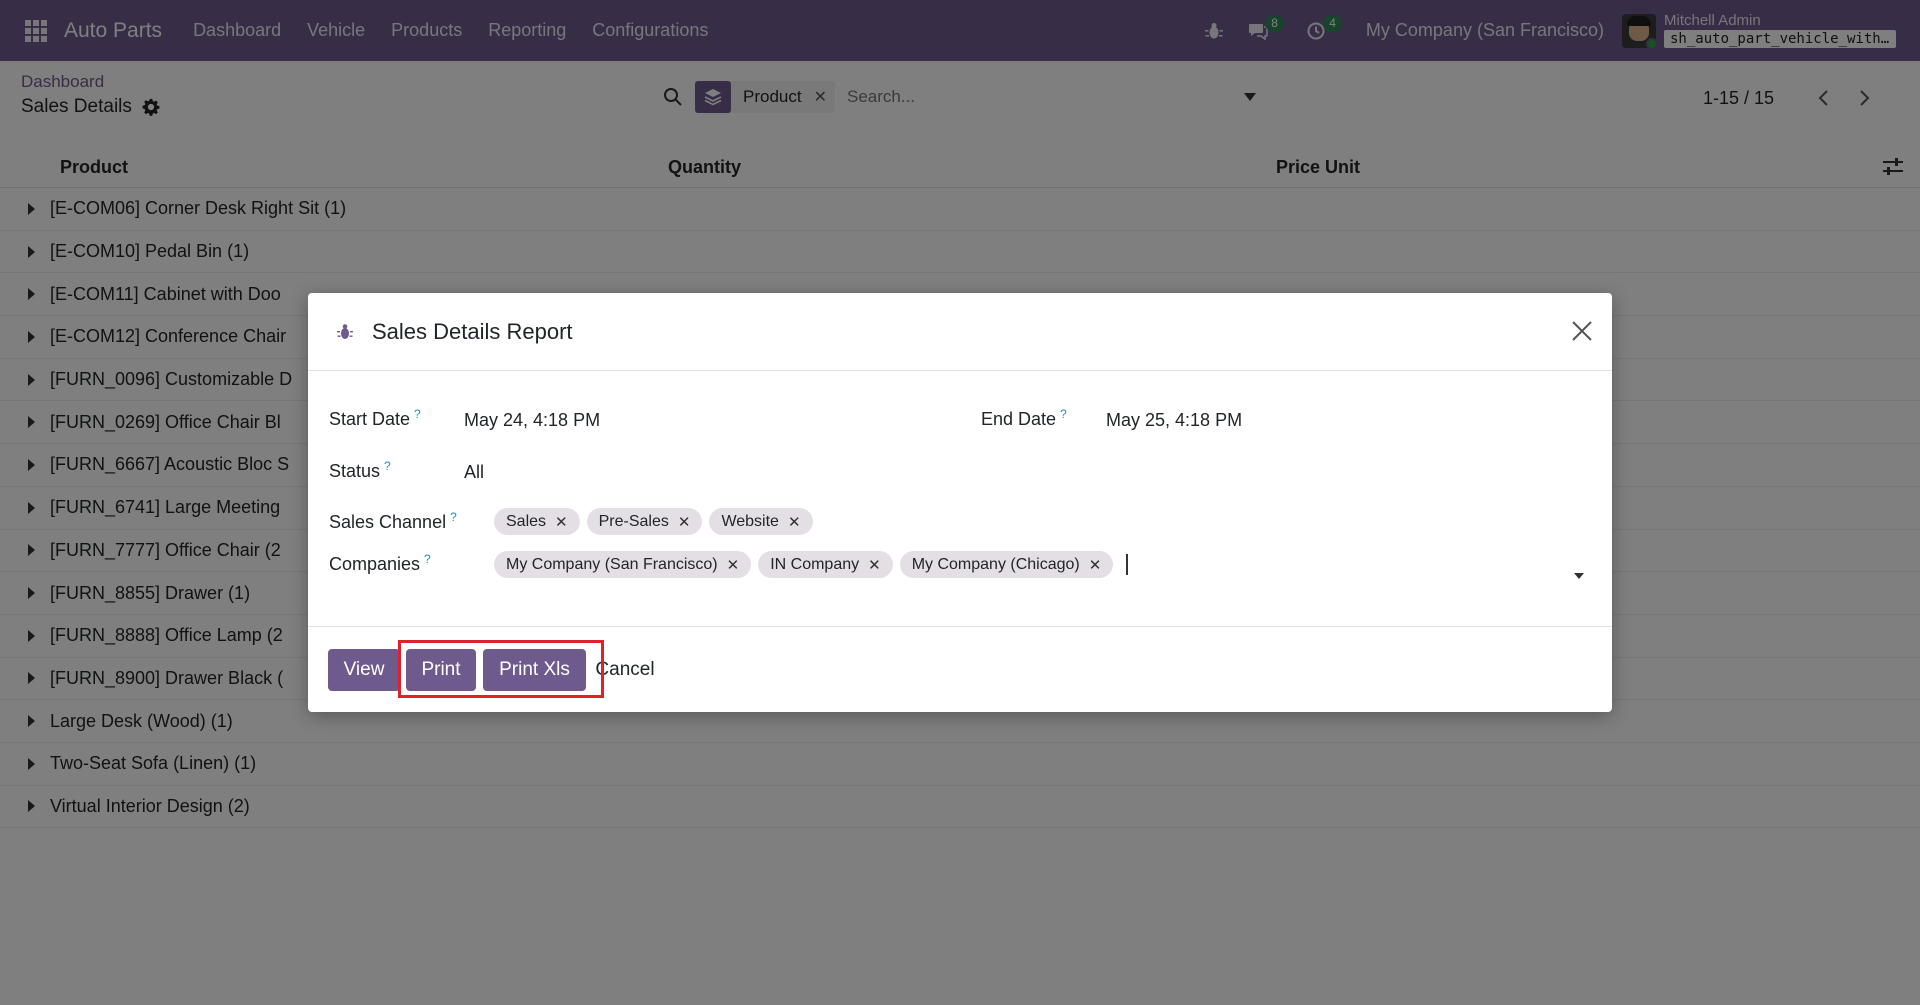 This screenshot has width=1920, height=1005. What do you see at coordinates (960, 669) in the screenshot?
I see `modal-footer: View Print Print Xls Cancel` at bounding box center [960, 669].